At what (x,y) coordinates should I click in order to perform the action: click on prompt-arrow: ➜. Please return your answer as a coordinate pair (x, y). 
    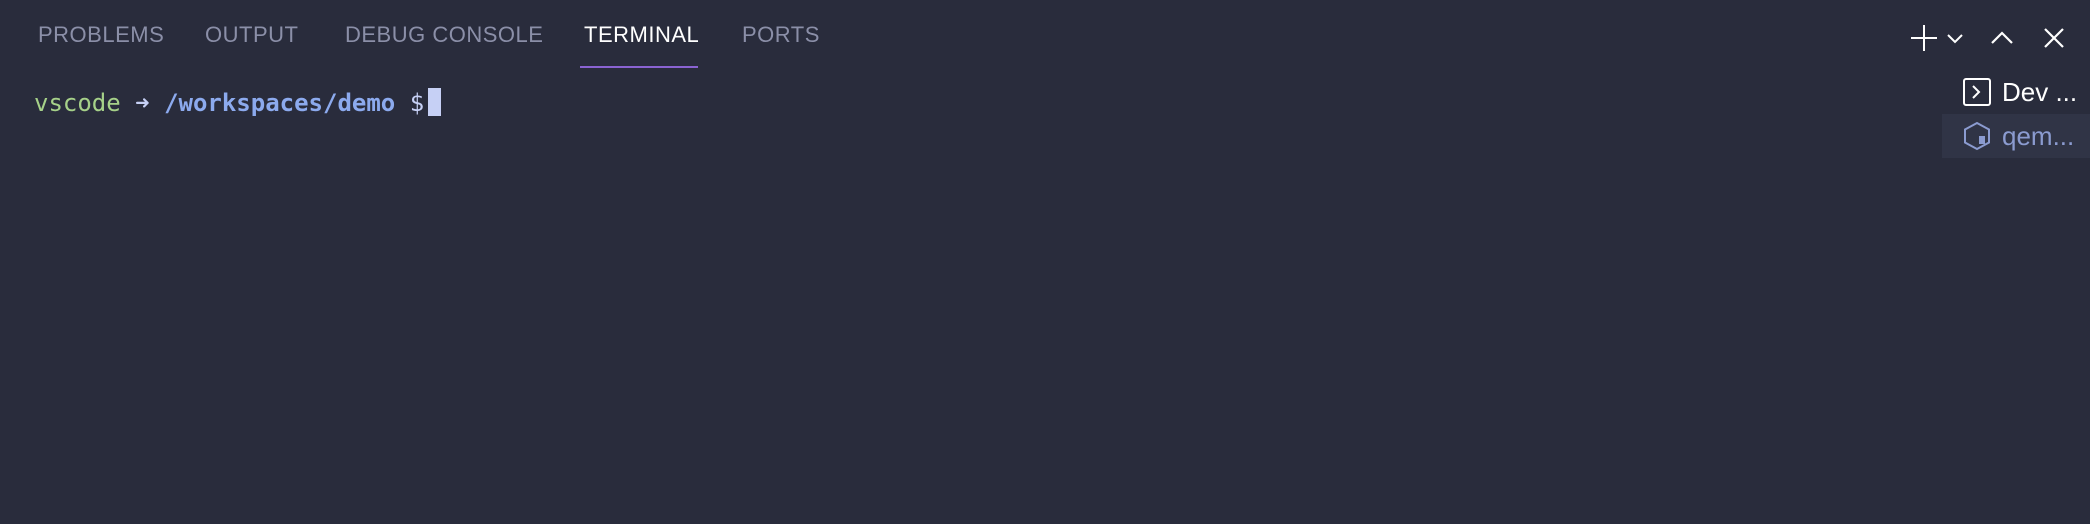
    Looking at the image, I should click on (142, 103).